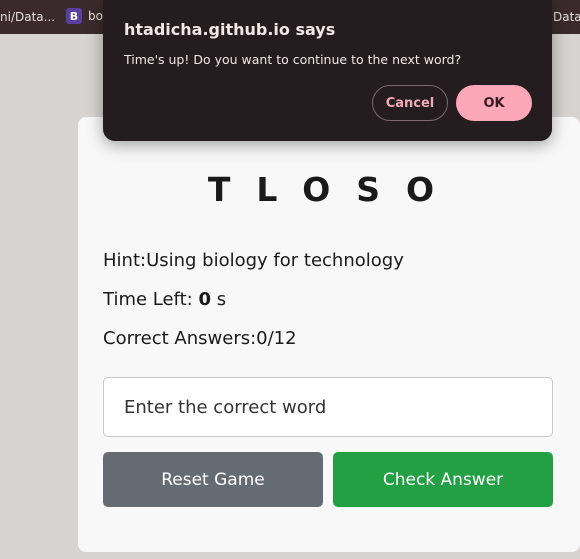 This screenshot has height=559, width=580. What do you see at coordinates (230, 29) in the screenshot?
I see `dialog-title: htadicha.github.io says` at bounding box center [230, 29].